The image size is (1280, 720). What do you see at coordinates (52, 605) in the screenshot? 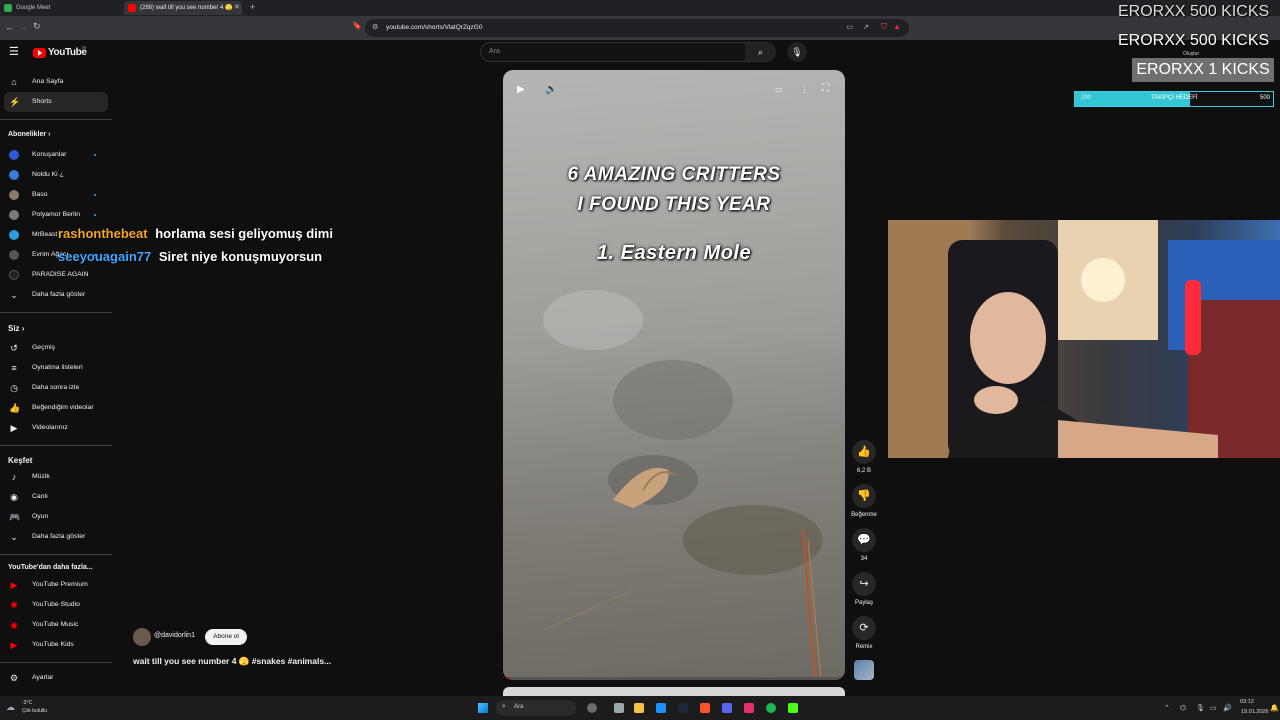
I see `sidebar-item-youtube-studio: ✱ YouTube Studio` at bounding box center [52, 605].